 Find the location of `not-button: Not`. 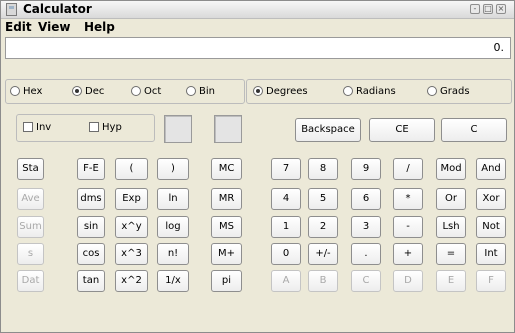

not-button: Not is located at coordinates (491, 227).